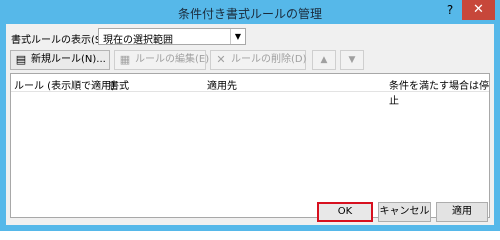  What do you see at coordinates (222, 84) in the screenshot?
I see `column-header-applies-to: 適用先` at bounding box center [222, 84].